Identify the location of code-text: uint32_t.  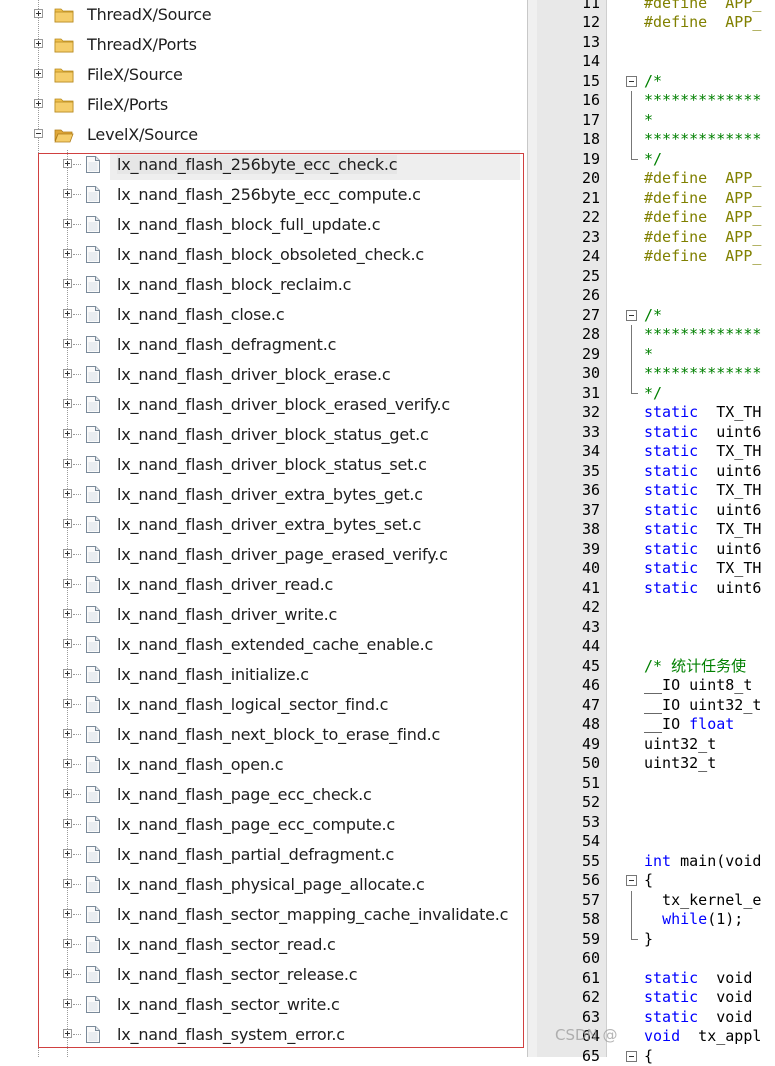
(680, 744).